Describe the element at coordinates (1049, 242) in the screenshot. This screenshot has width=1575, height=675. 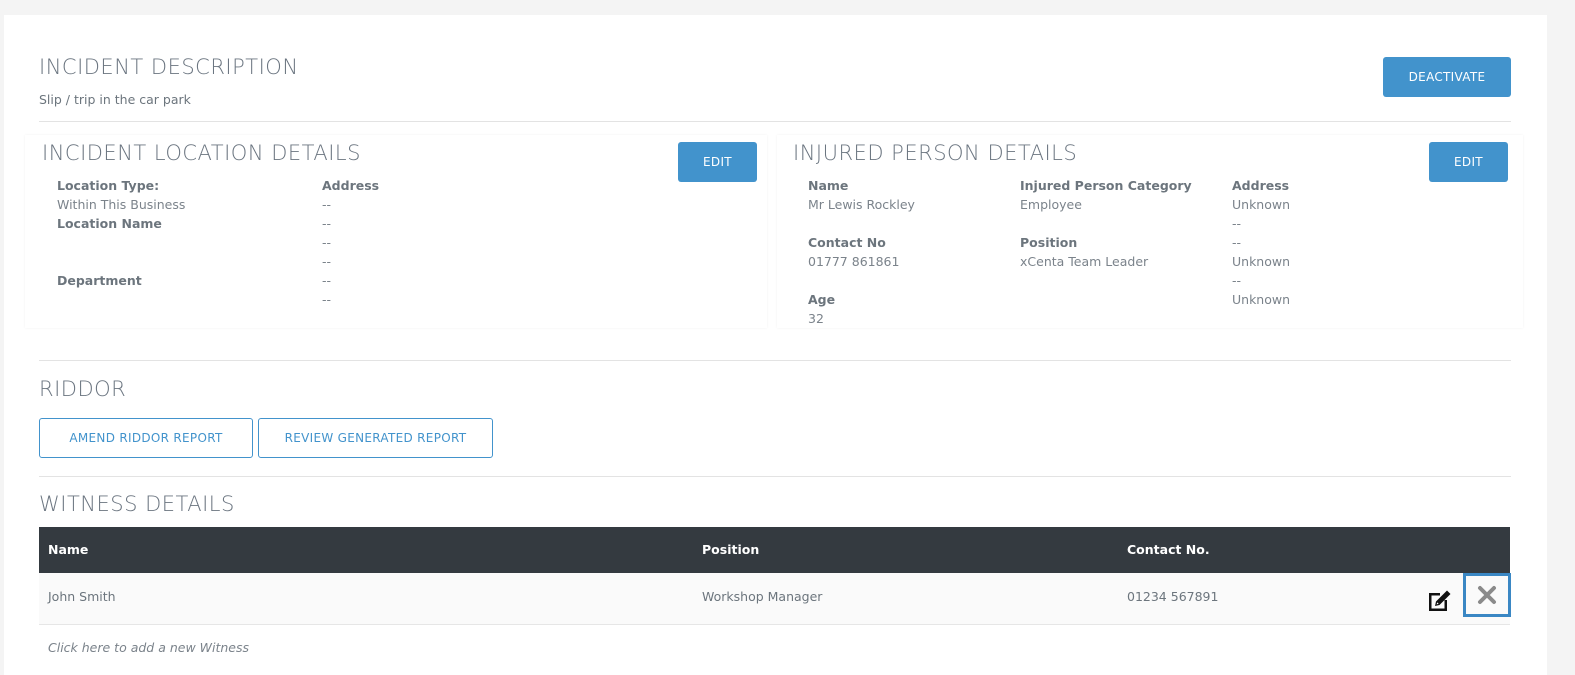
I see `injured-position-label: Position` at that location.